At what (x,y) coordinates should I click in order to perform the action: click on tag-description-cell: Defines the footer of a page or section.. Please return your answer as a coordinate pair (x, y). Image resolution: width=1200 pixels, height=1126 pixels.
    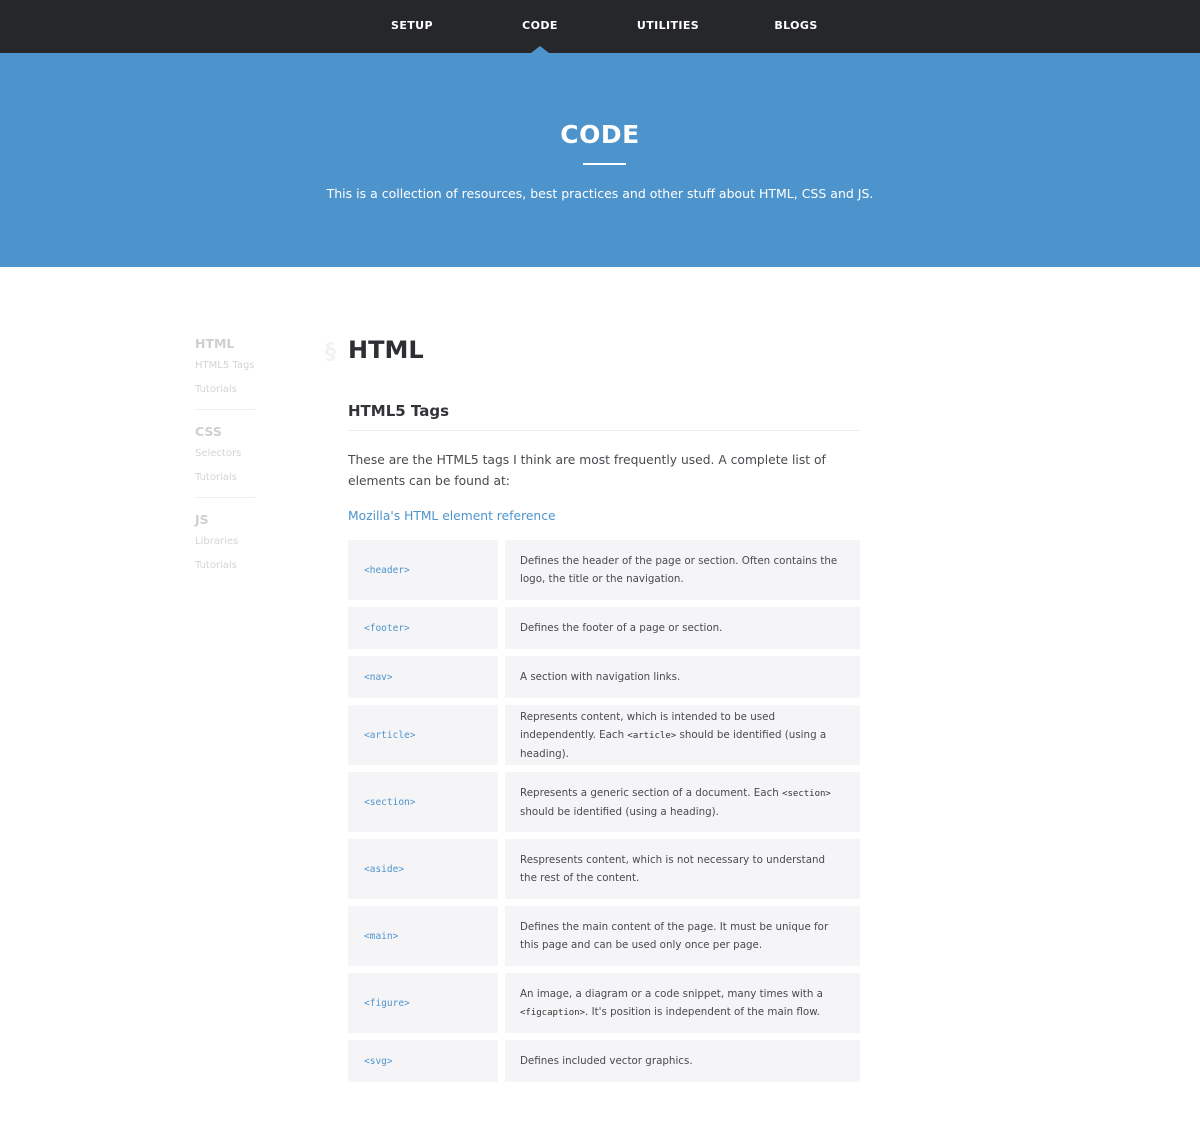
    Looking at the image, I should click on (682, 628).